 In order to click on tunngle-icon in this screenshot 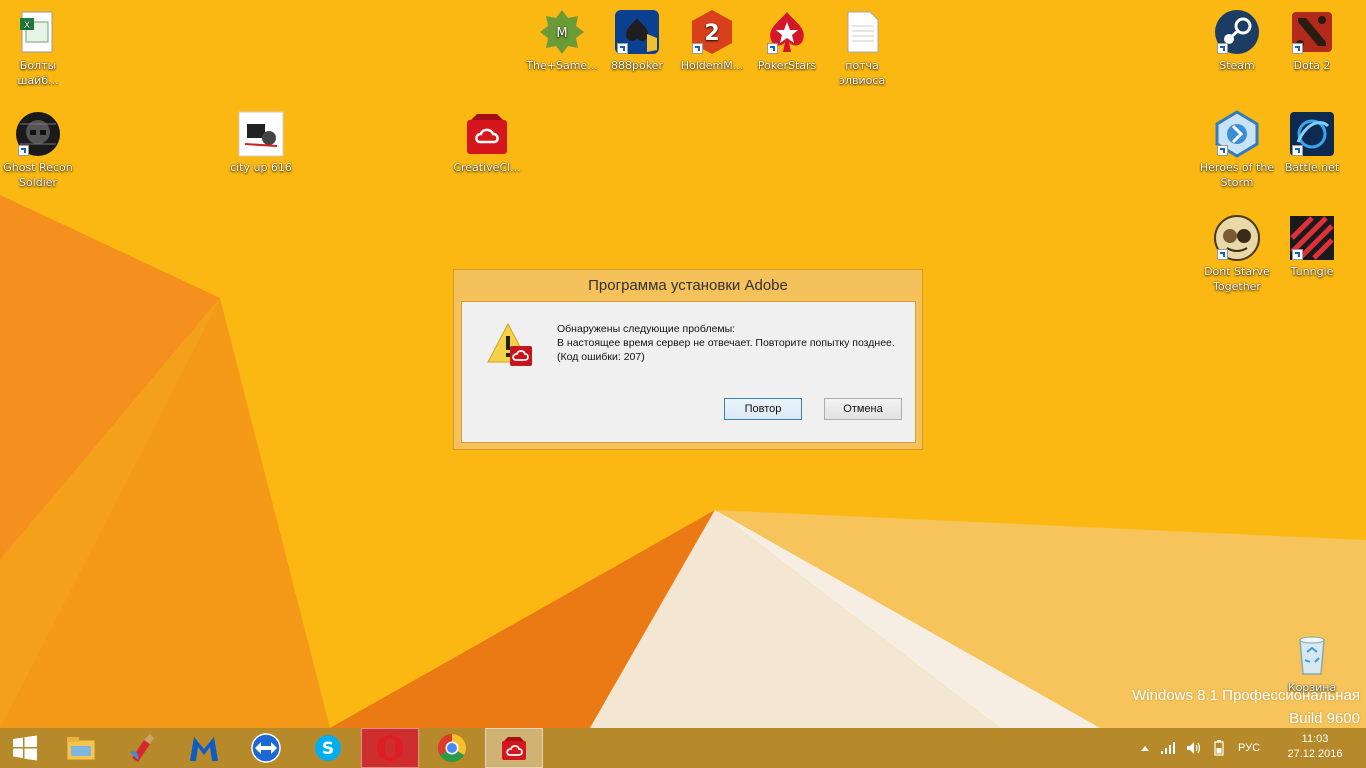, I will do `click(1312, 238)`.